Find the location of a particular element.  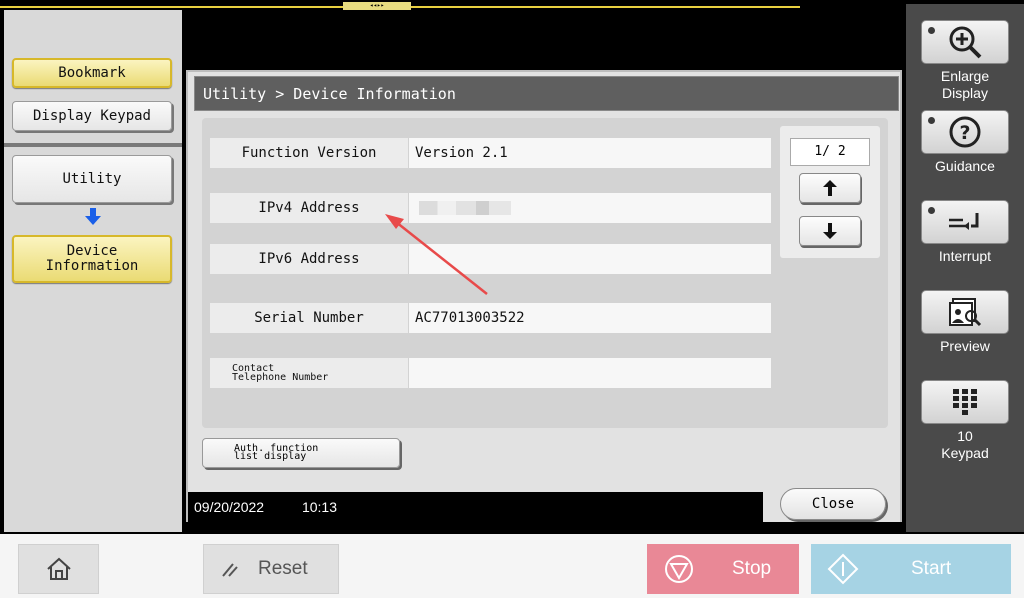

interrupt-label: Interrupt is located at coordinates (965, 256).